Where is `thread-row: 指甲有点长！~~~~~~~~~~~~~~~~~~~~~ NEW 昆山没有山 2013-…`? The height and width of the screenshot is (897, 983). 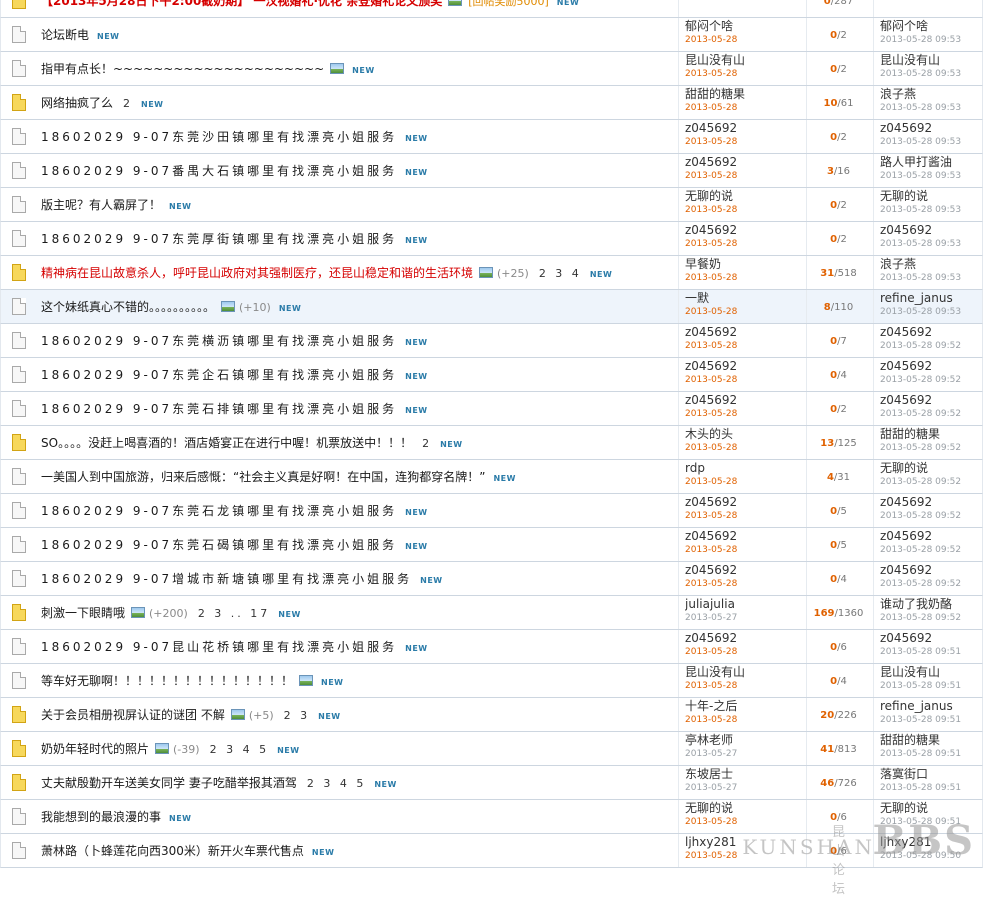 thread-row: 指甲有点长！~~~~~~~~~~~~~~~~~~~~~ NEW 昆山没有山 2013-… is located at coordinates (491, 69).